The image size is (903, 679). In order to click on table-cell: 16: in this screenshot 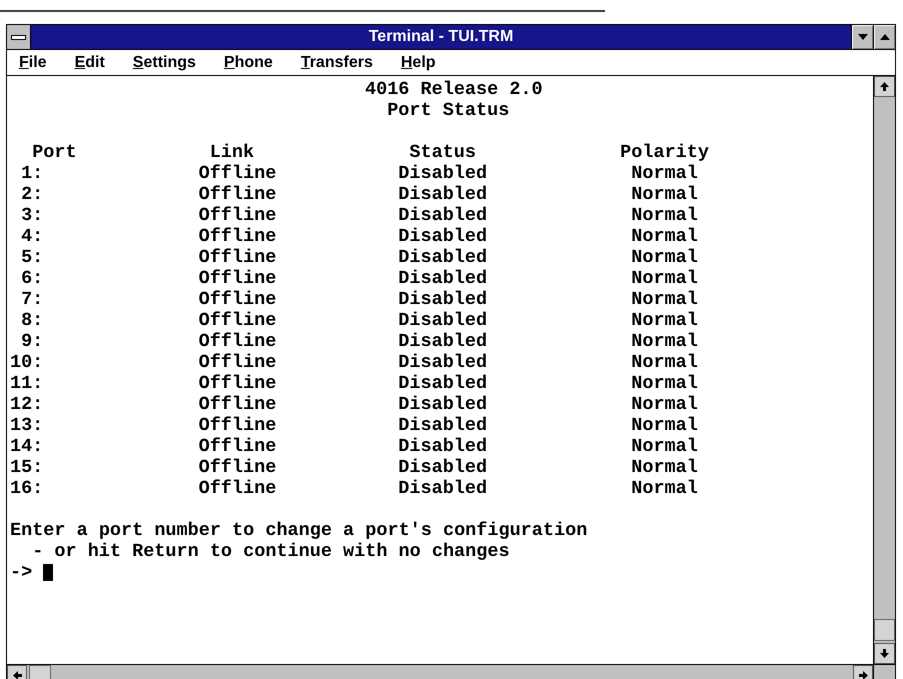, I will do `click(27, 488)`.